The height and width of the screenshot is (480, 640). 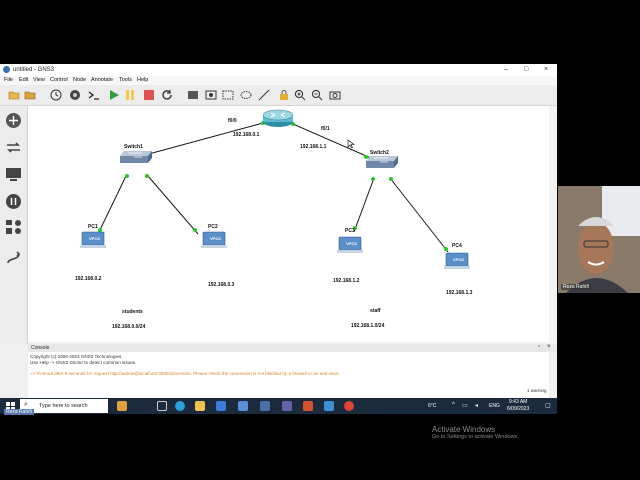 What do you see at coordinates (93, 227) in the screenshot?
I see `pc1-label: PC1` at bounding box center [93, 227].